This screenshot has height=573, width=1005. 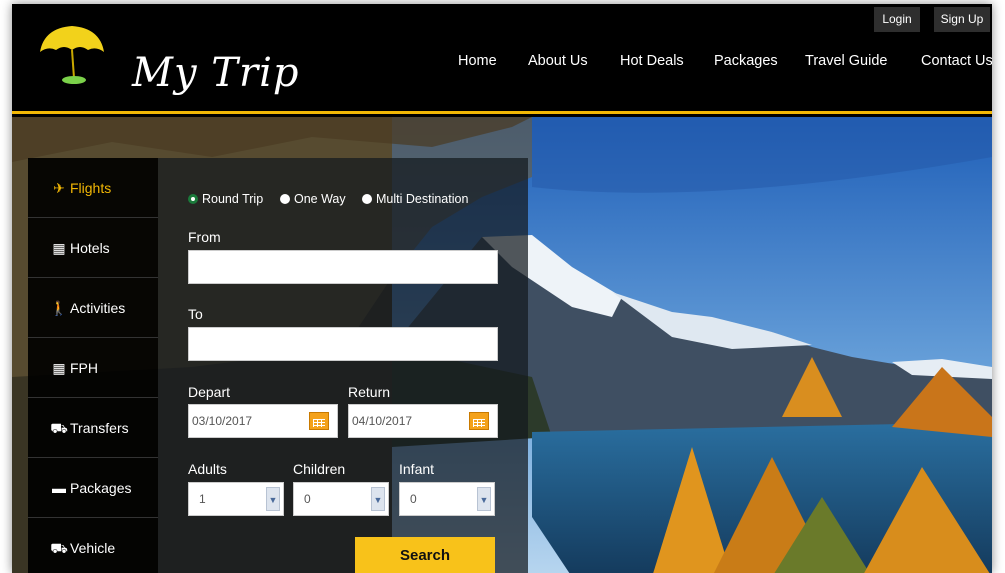 I want to click on tab-packages: ▬ Packages, so click(x=93, y=488).